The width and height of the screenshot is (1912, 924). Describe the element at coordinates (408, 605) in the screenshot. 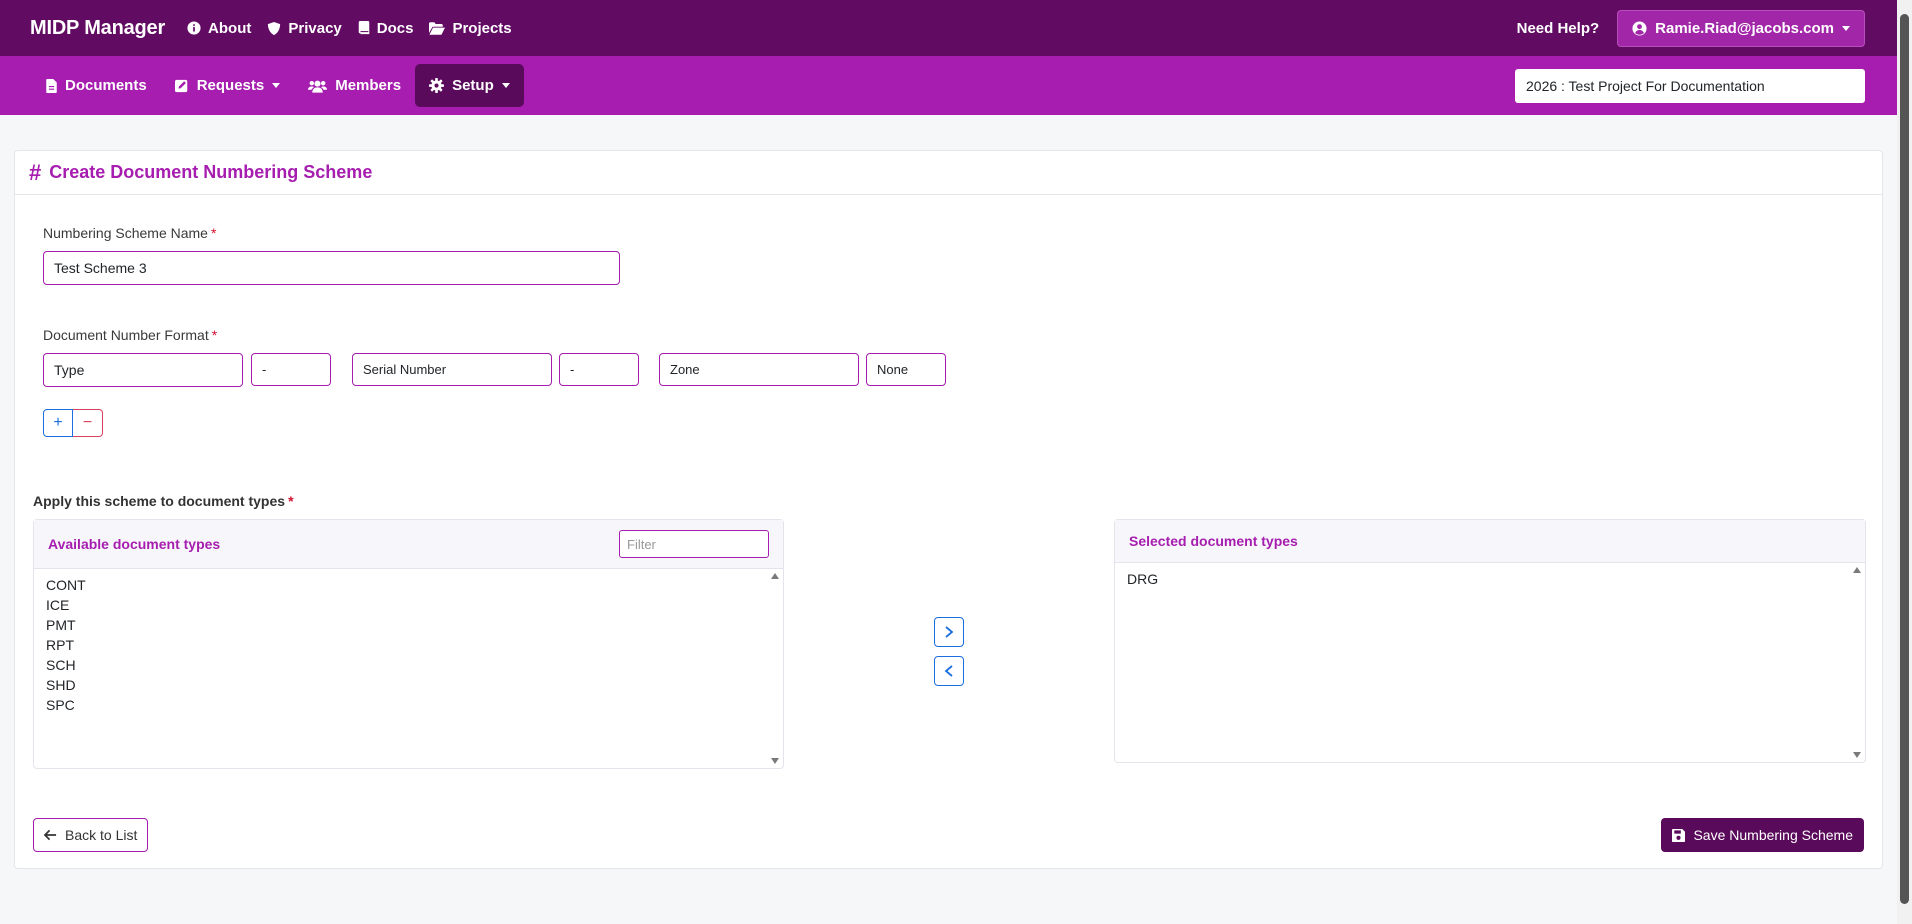

I see `list-item: ICE` at that location.